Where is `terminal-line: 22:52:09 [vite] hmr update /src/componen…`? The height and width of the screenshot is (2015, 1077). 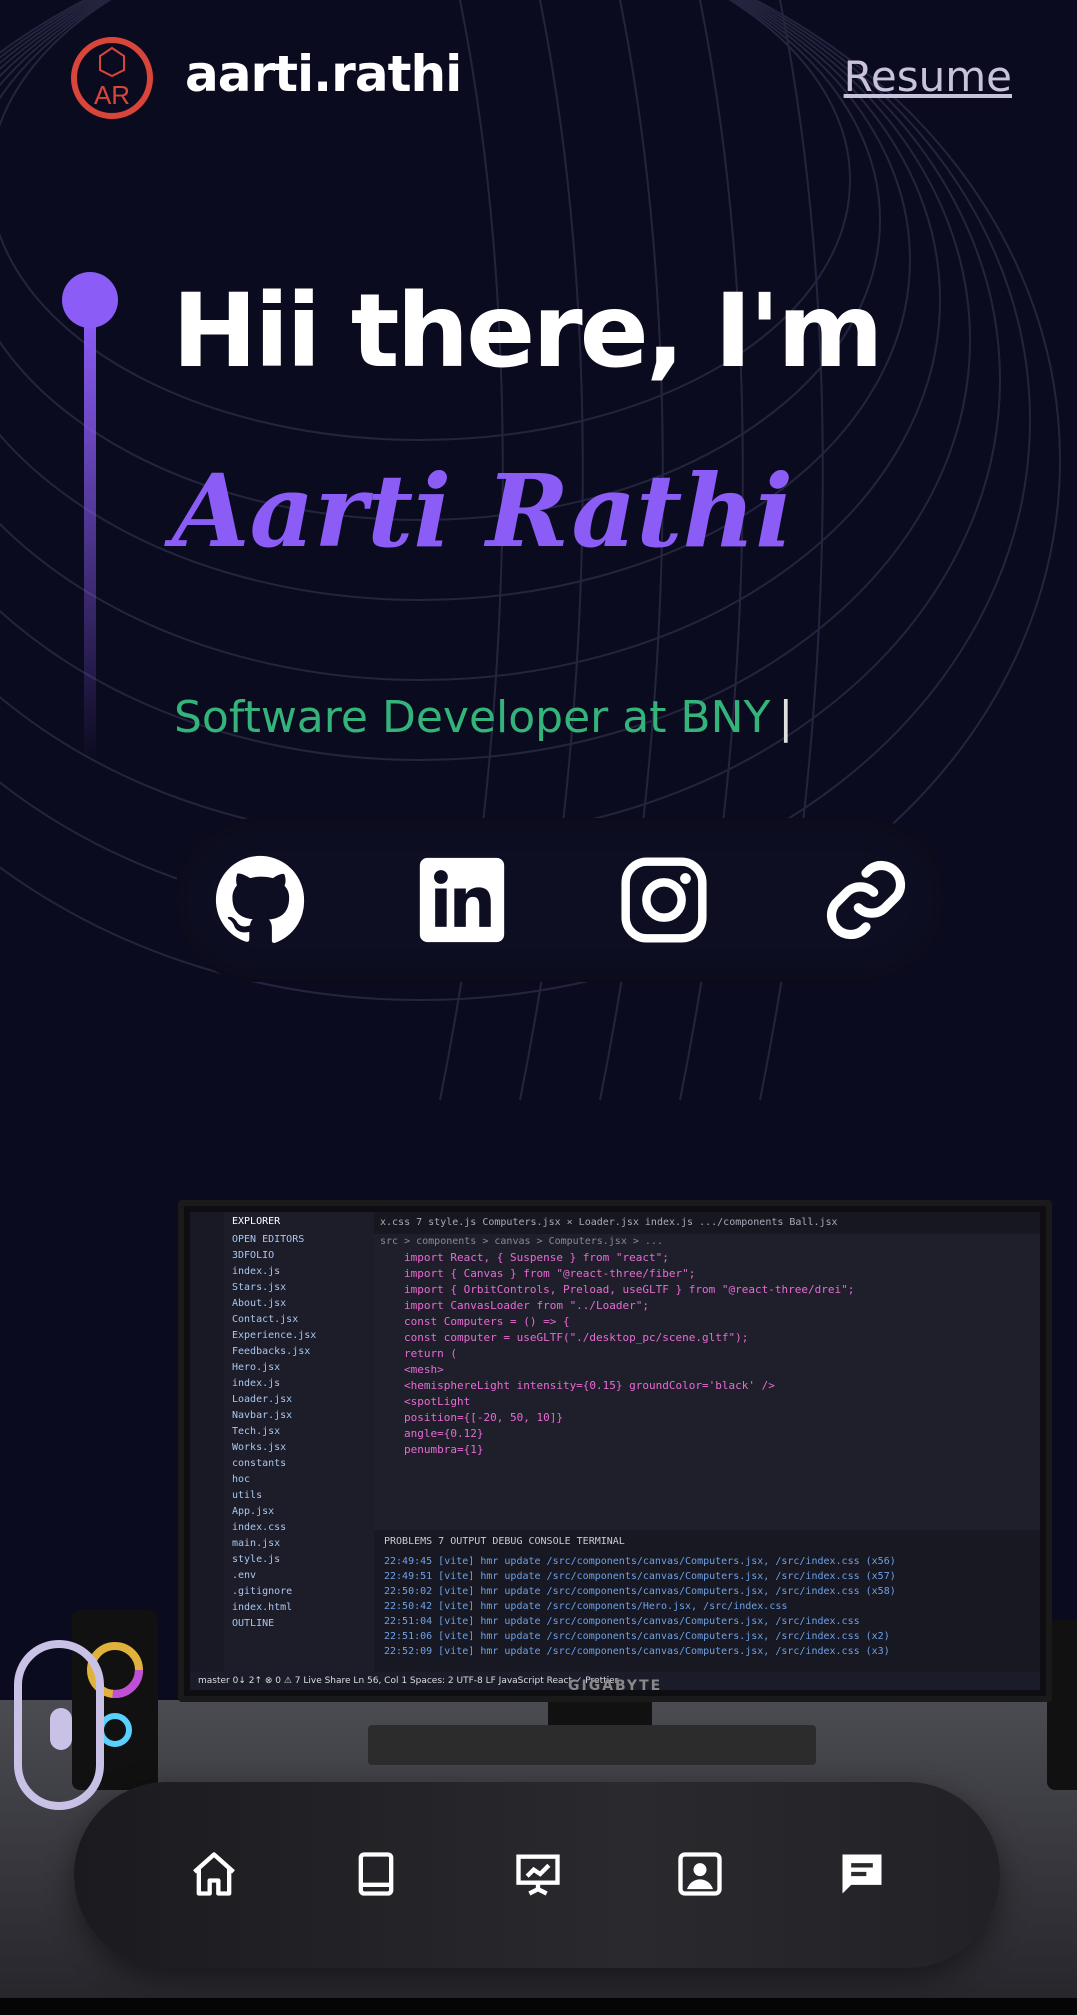 terminal-line: 22:52:09 [vite] hmr update /src/componen… is located at coordinates (637, 1651).